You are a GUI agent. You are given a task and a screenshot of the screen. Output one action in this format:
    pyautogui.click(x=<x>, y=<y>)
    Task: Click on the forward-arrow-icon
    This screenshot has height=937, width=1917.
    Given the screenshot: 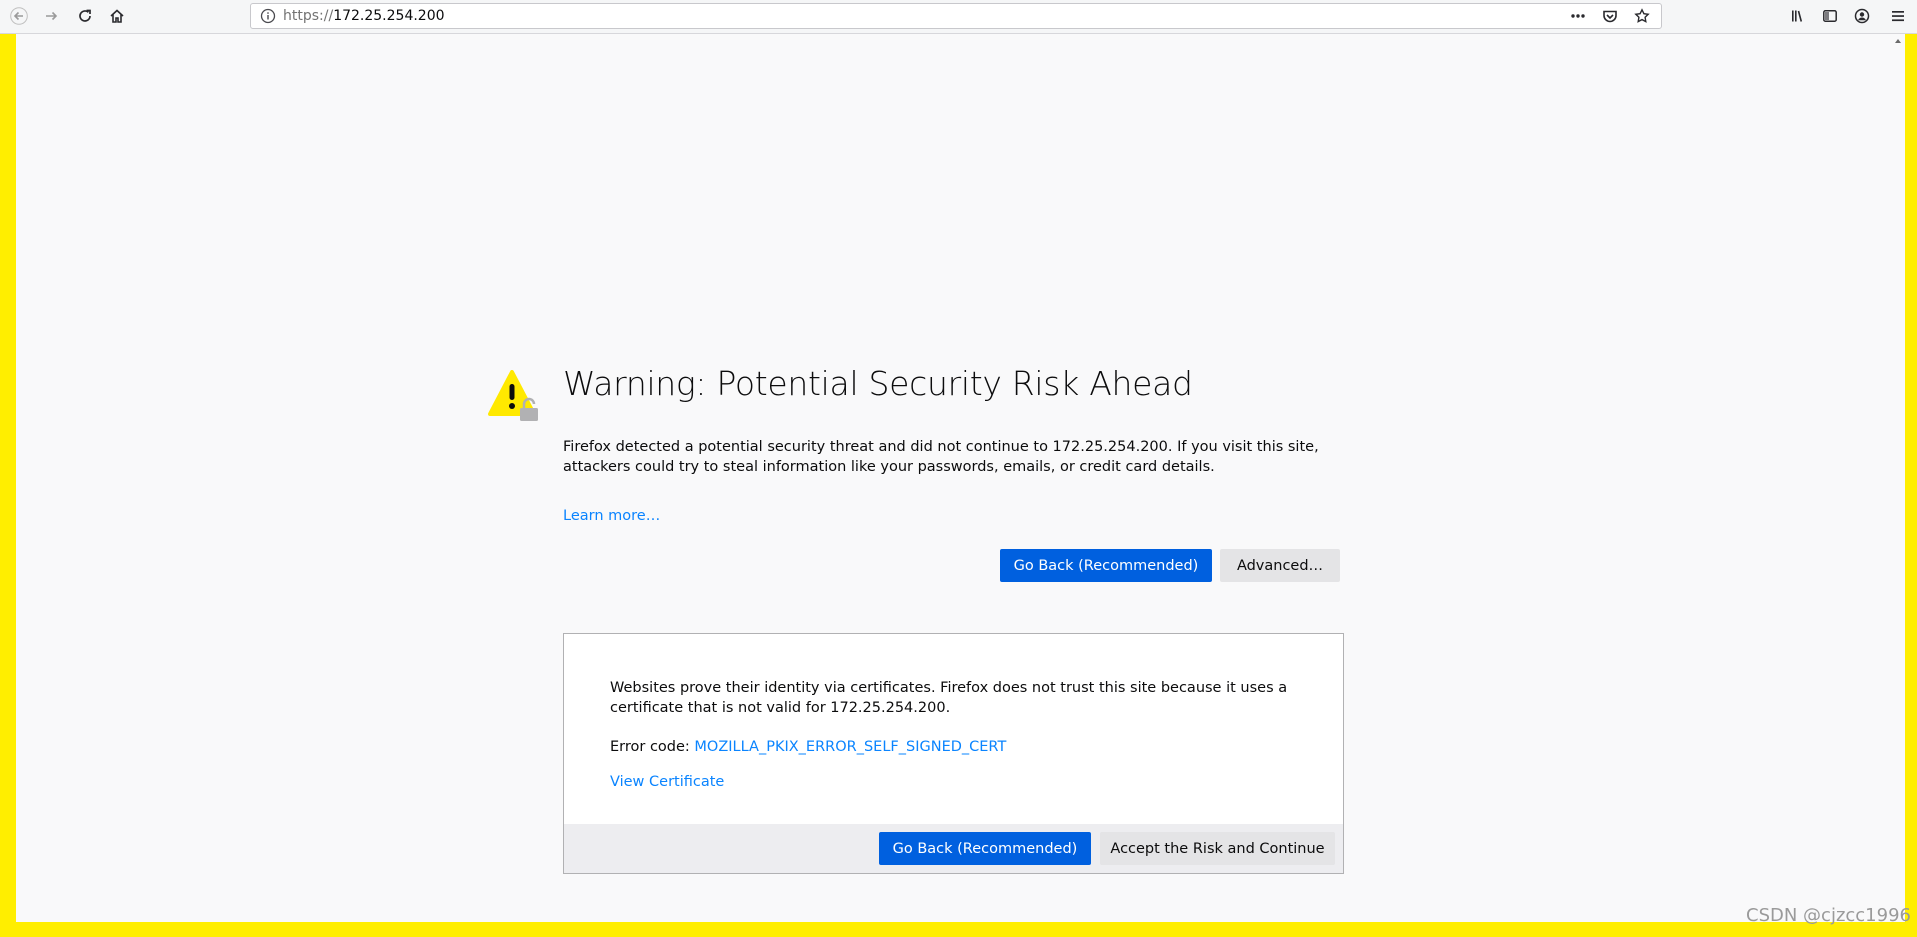 What is the action you would take?
    pyautogui.click(x=52, y=16)
    